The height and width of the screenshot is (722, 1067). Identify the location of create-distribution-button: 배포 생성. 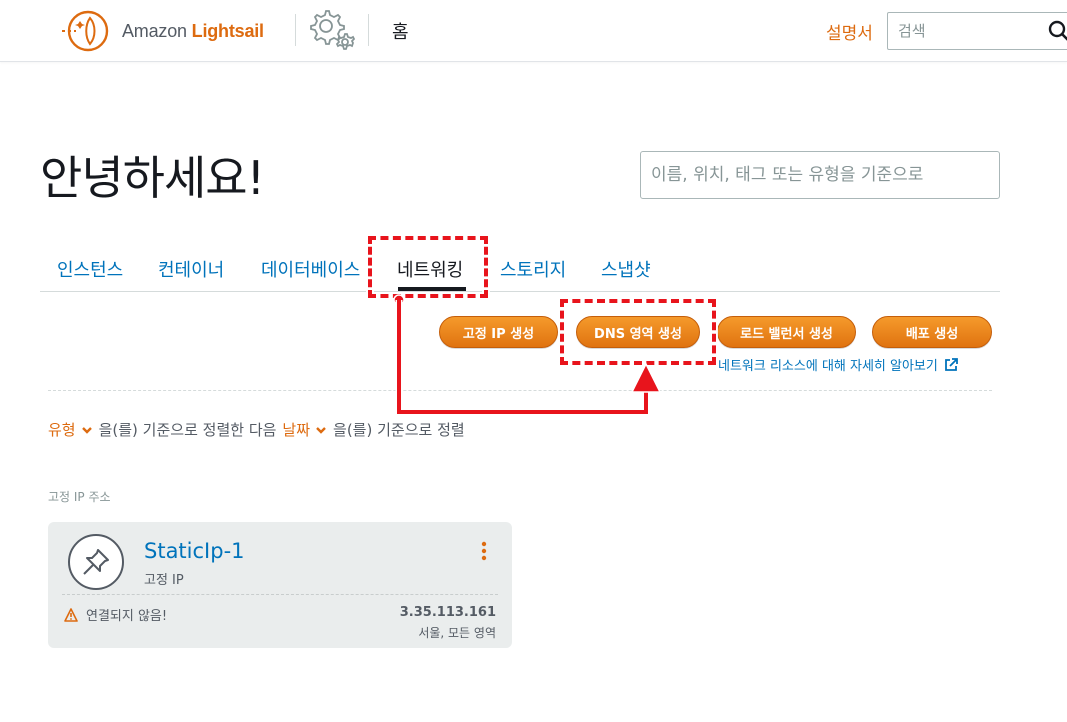
(932, 332).